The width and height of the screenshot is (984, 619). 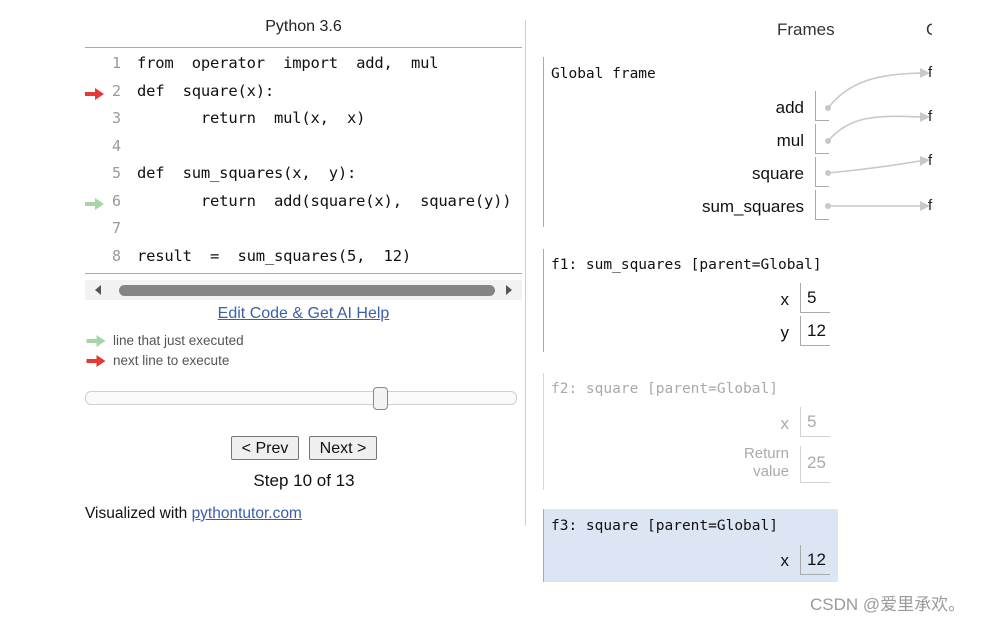 I want to click on f3-frame-title: f3: square [parent=Global], so click(x=664, y=526).